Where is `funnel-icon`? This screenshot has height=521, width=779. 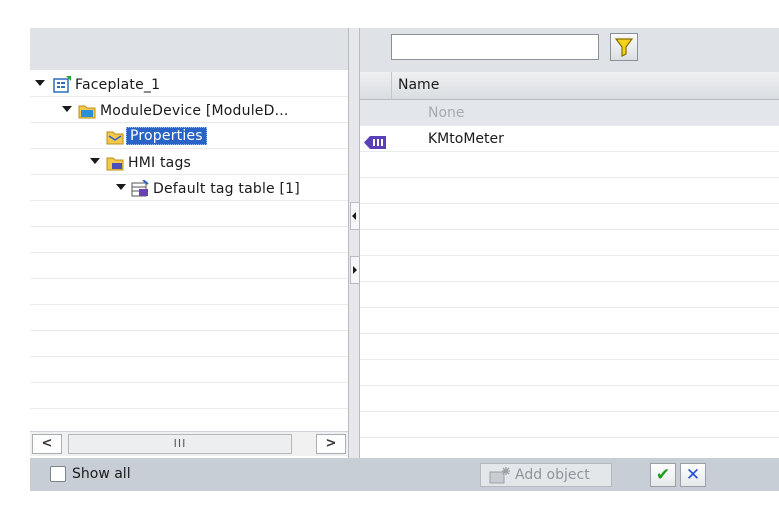
funnel-icon is located at coordinates (624, 47).